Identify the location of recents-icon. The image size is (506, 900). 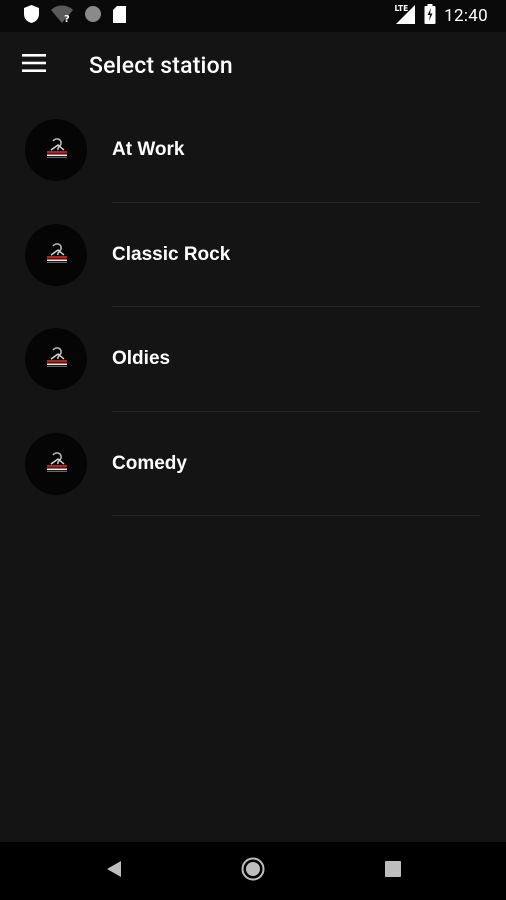
(393, 871).